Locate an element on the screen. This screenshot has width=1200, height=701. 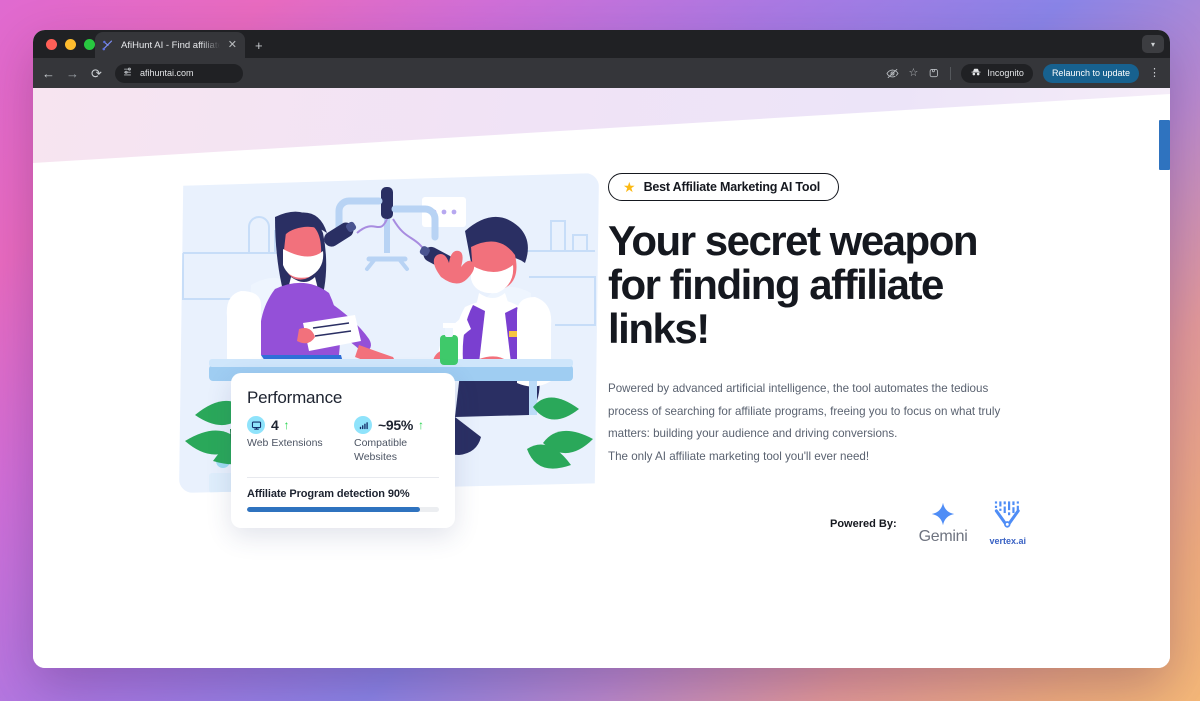
vertex-ai-label: vertex.ai is located at coordinates (1008, 540).